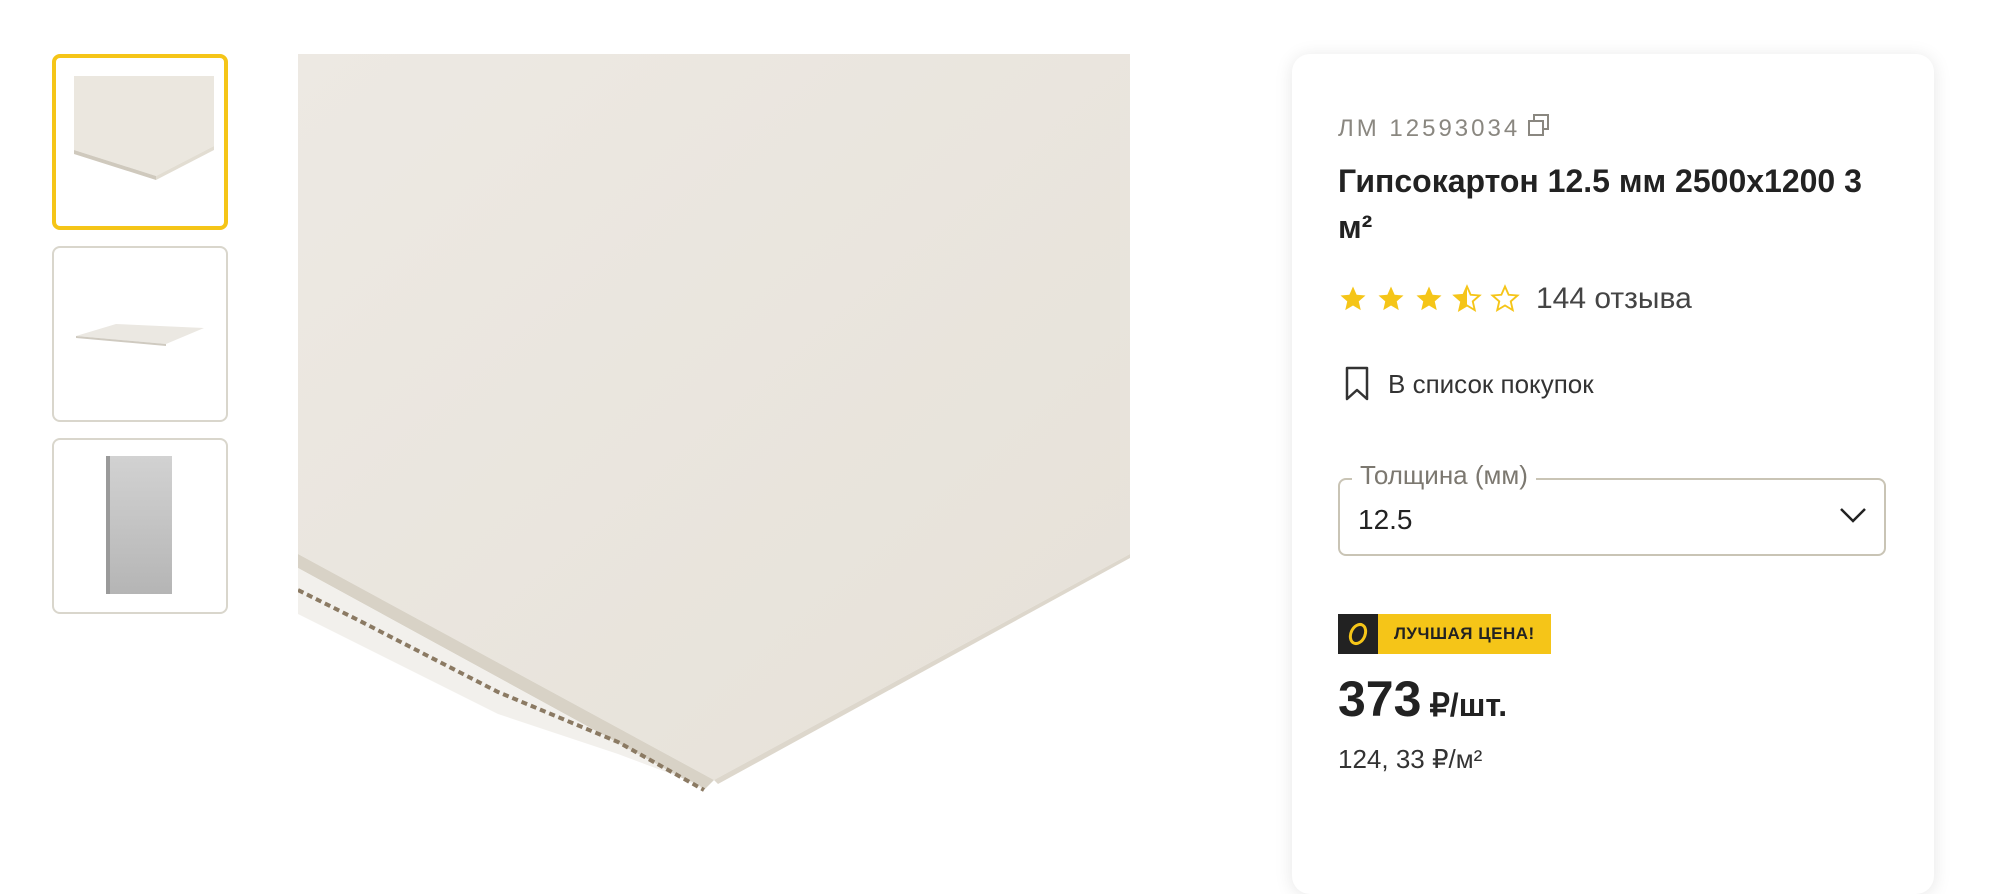  What do you see at coordinates (1600, 204) in the screenshot?
I see `product-title: Гипсокартон 12.5 мм 2500x1200 3 м²` at bounding box center [1600, 204].